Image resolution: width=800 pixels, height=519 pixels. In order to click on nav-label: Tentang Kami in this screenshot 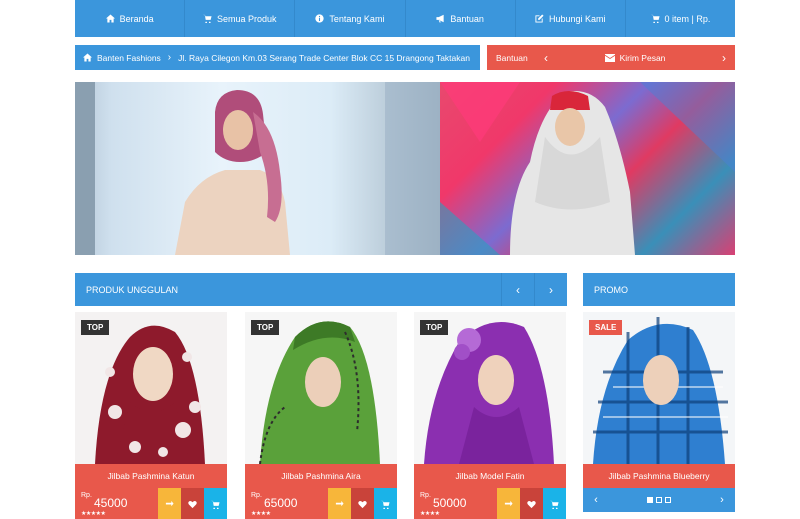, I will do `click(357, 18)`.